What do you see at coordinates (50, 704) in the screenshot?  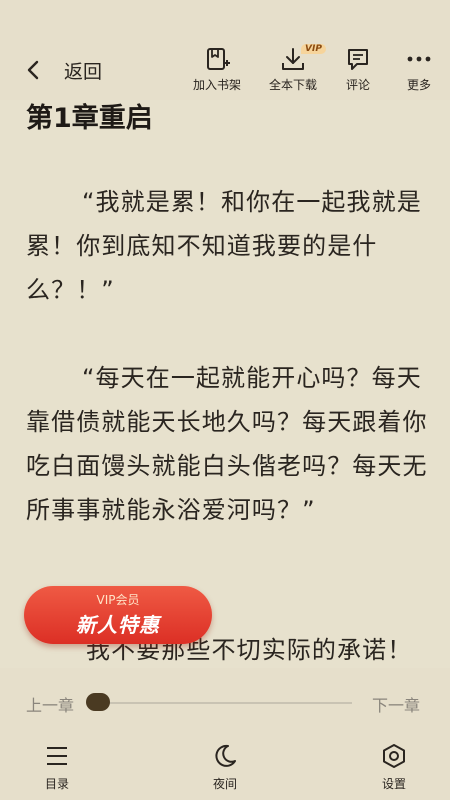 I see `previous-chapter-button: 上一章` at bounding box center [50, 704].